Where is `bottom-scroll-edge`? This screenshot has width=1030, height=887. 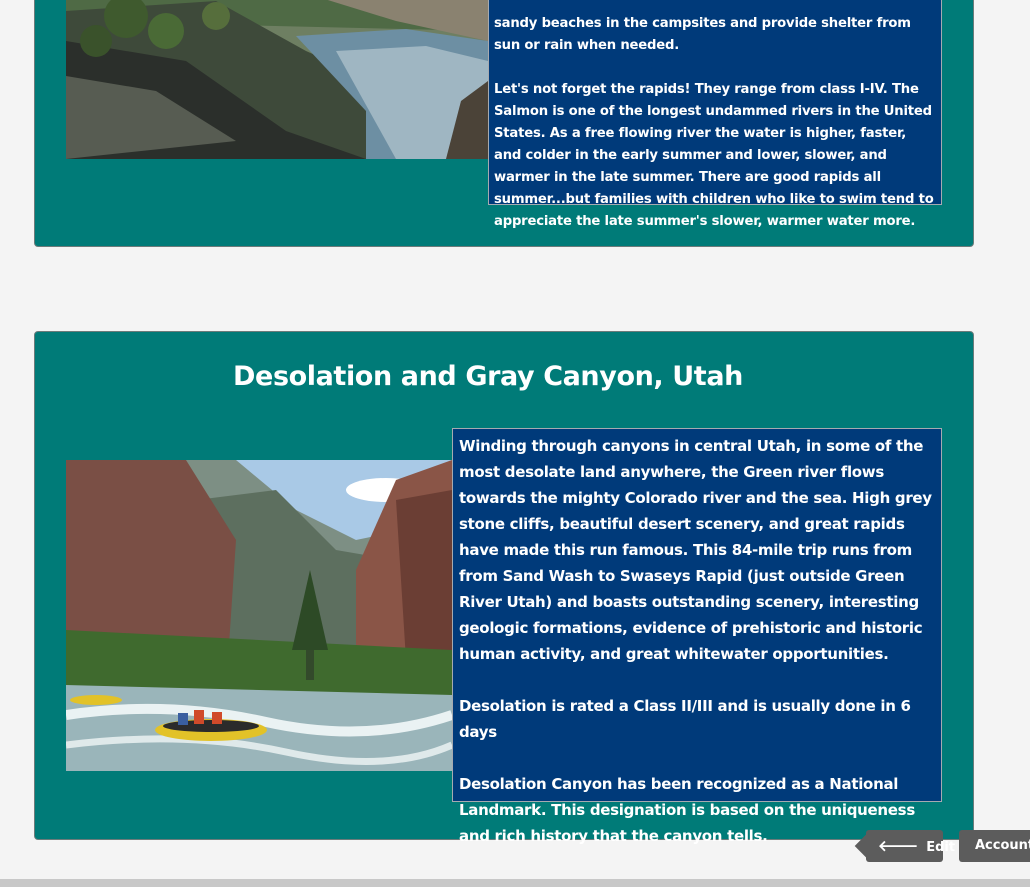
bottom-scroll-edge is located at coordinates (515, 883).